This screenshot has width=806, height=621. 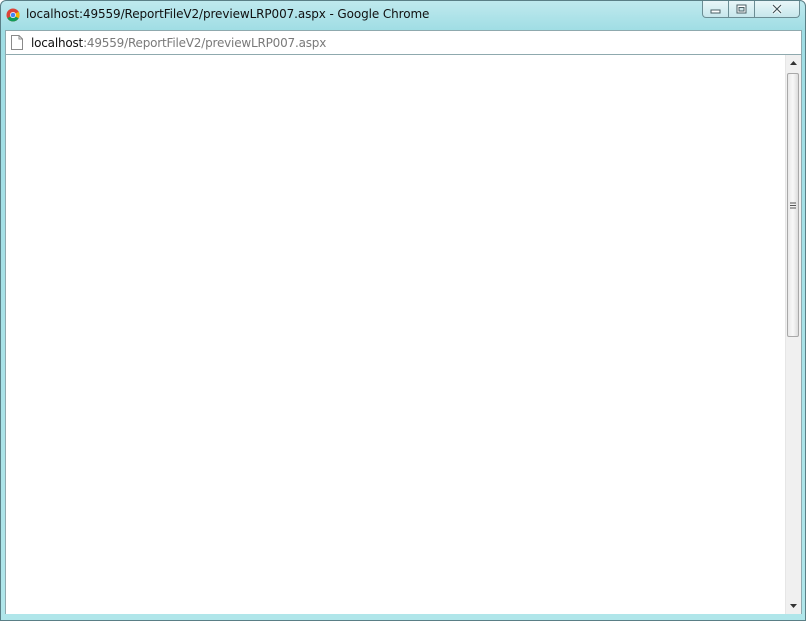 I want to click on caption-buttons, so click(x=751, y=11).